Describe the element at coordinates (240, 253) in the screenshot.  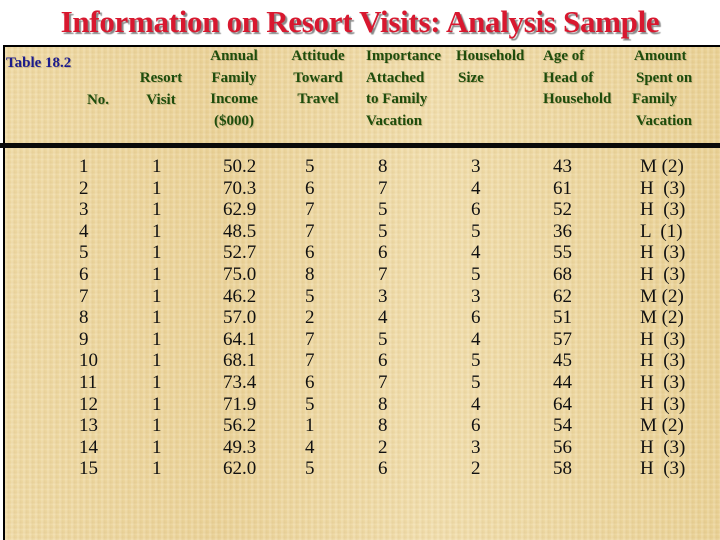
I see `table-cell-income: 52.7` at that location.